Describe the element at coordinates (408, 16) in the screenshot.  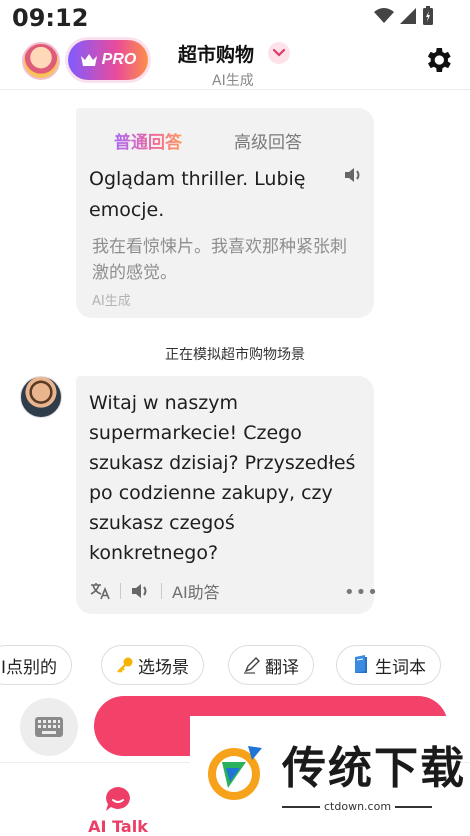
I see `signal-icon` at that location.